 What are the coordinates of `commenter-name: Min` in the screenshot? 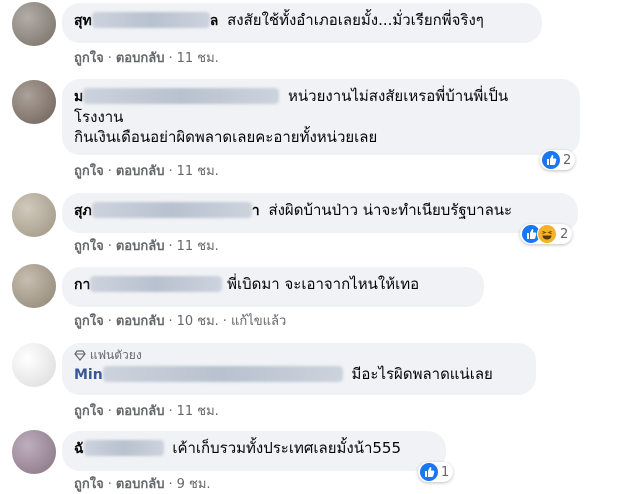 It's located at (208, 374).